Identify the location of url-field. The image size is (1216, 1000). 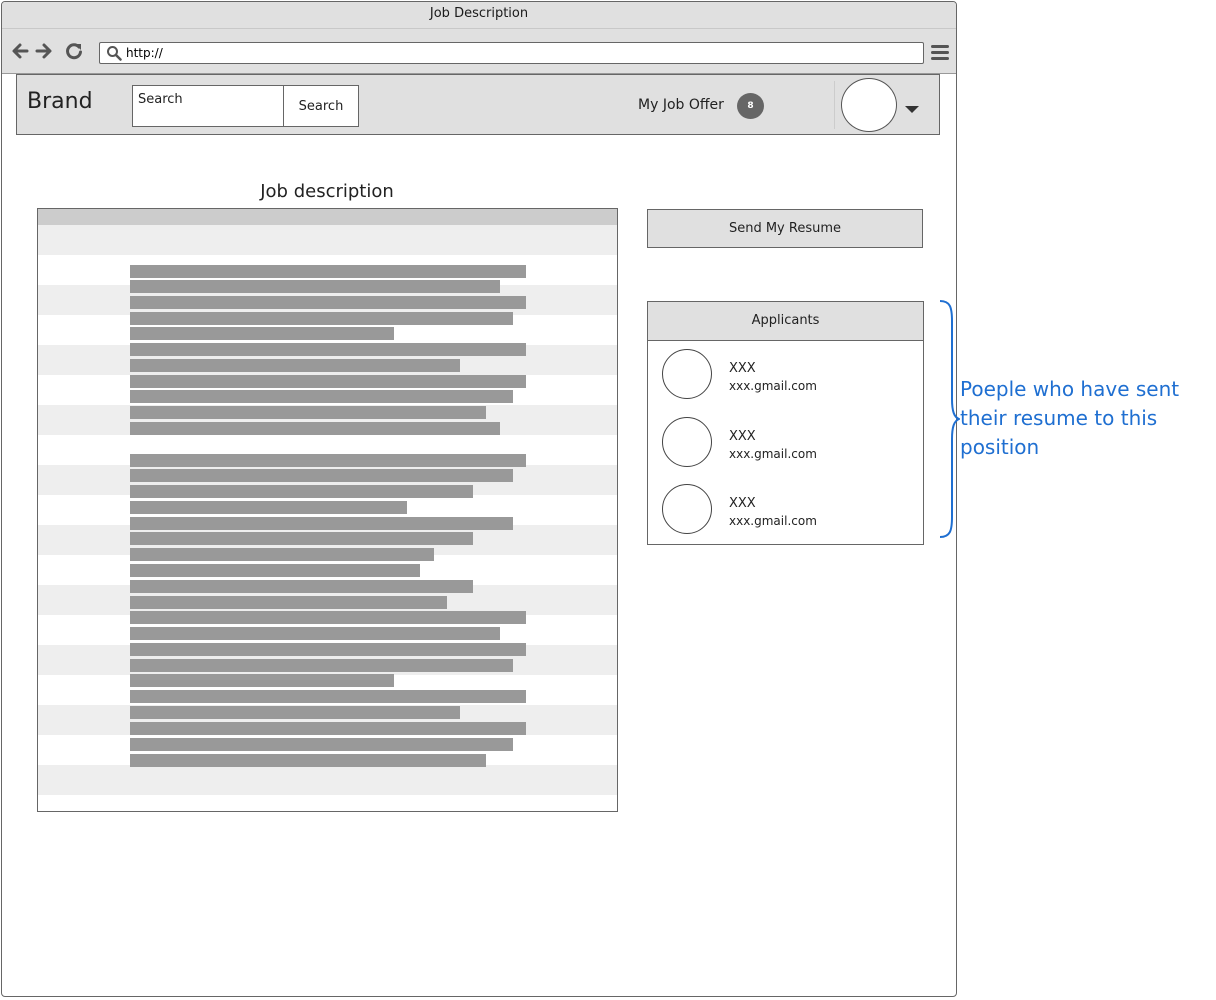
(511, 53).